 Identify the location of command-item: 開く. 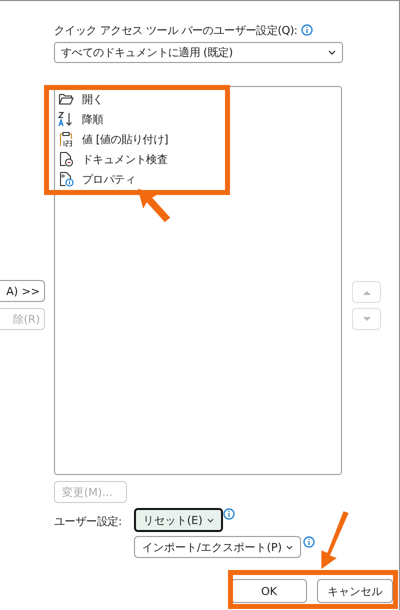
(199, 99).